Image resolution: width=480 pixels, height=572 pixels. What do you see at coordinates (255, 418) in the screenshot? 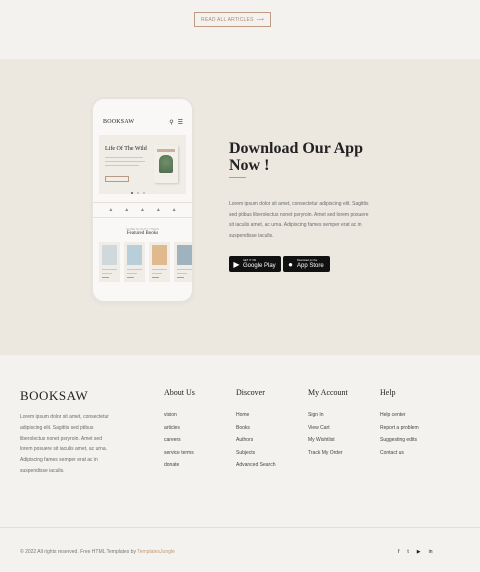
I see `footer-link-home: Home` at bounding box center [255, 418].